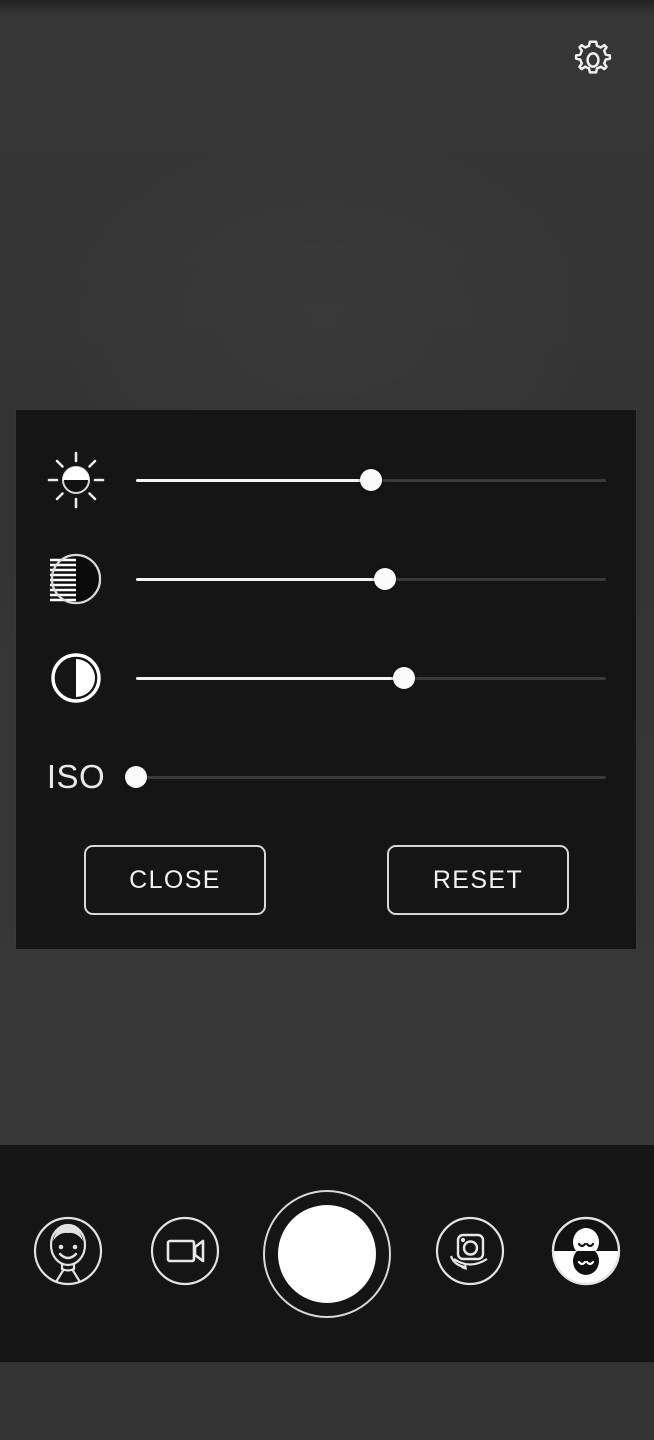 The width and height of the screenshot is (654, 1440). I want to click on switch-camera-button, so click(470, 1254).